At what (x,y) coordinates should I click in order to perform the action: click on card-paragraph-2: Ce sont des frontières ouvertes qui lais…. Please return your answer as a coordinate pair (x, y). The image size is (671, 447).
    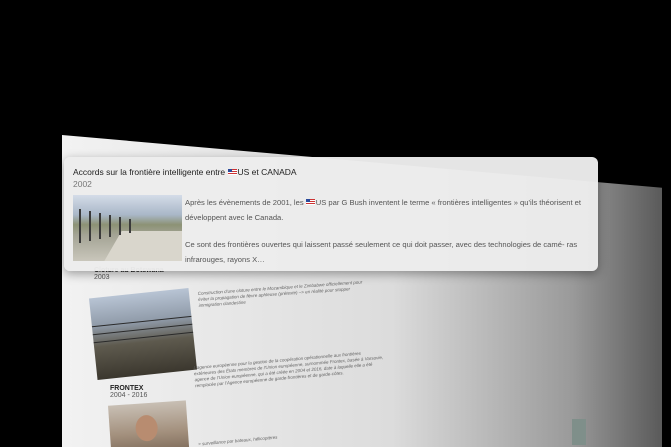
    Looking at the image, I should click on (381, 252).